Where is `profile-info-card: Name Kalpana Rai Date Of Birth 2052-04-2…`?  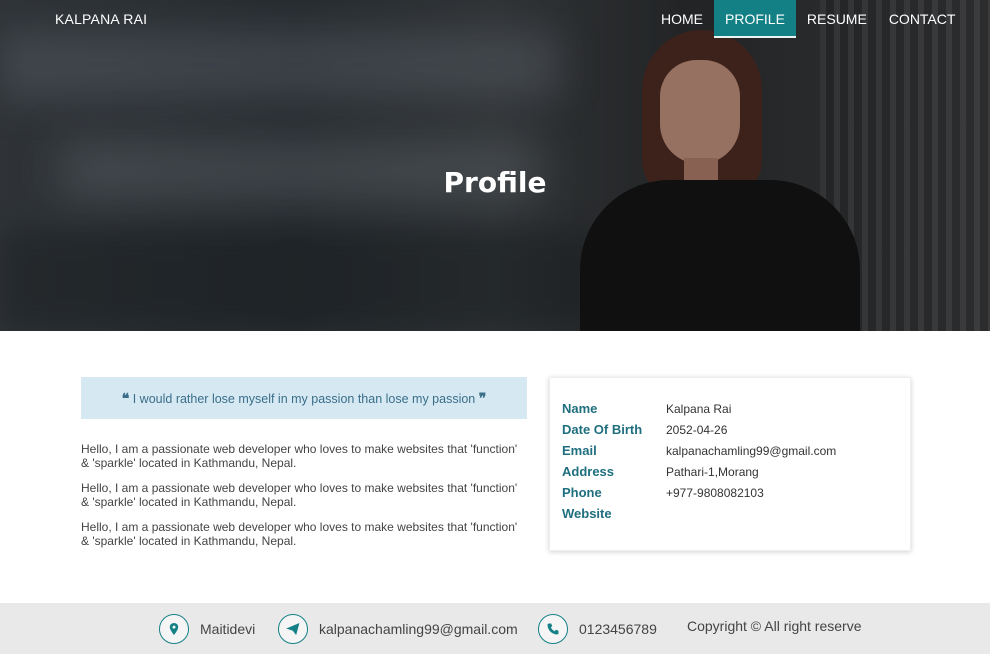 profile-info-card: Name Kalpana Rai Date Of Birth 2052-04-2… is located at coordinates (730, 464).